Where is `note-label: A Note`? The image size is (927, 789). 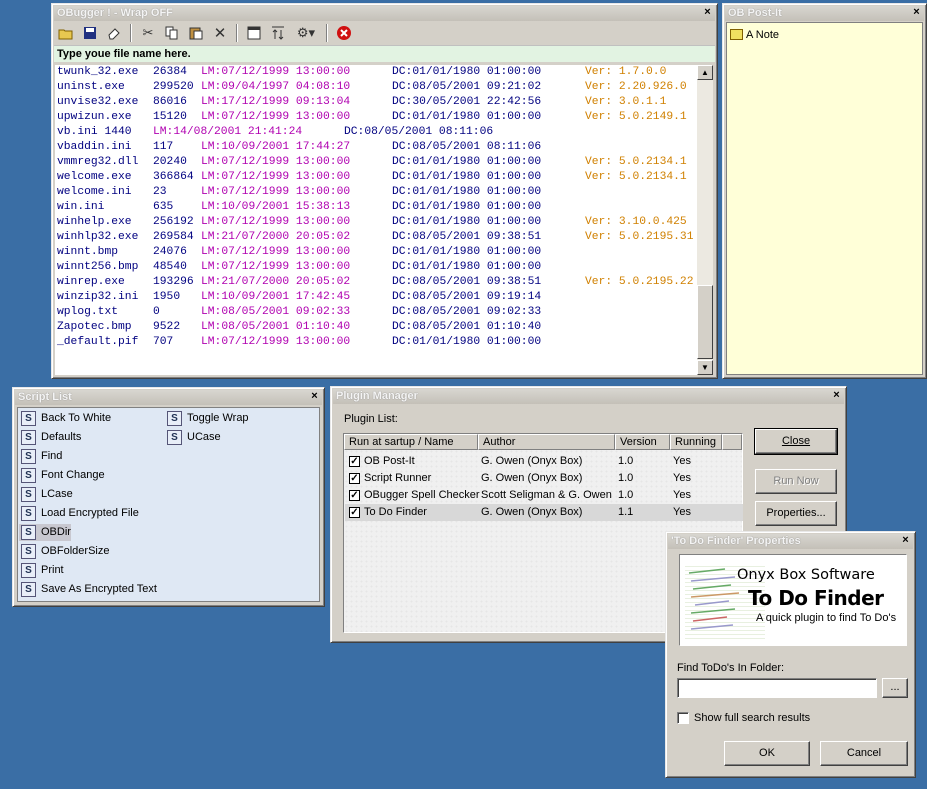 note-label: A Note is located at coordinates (763, 35).